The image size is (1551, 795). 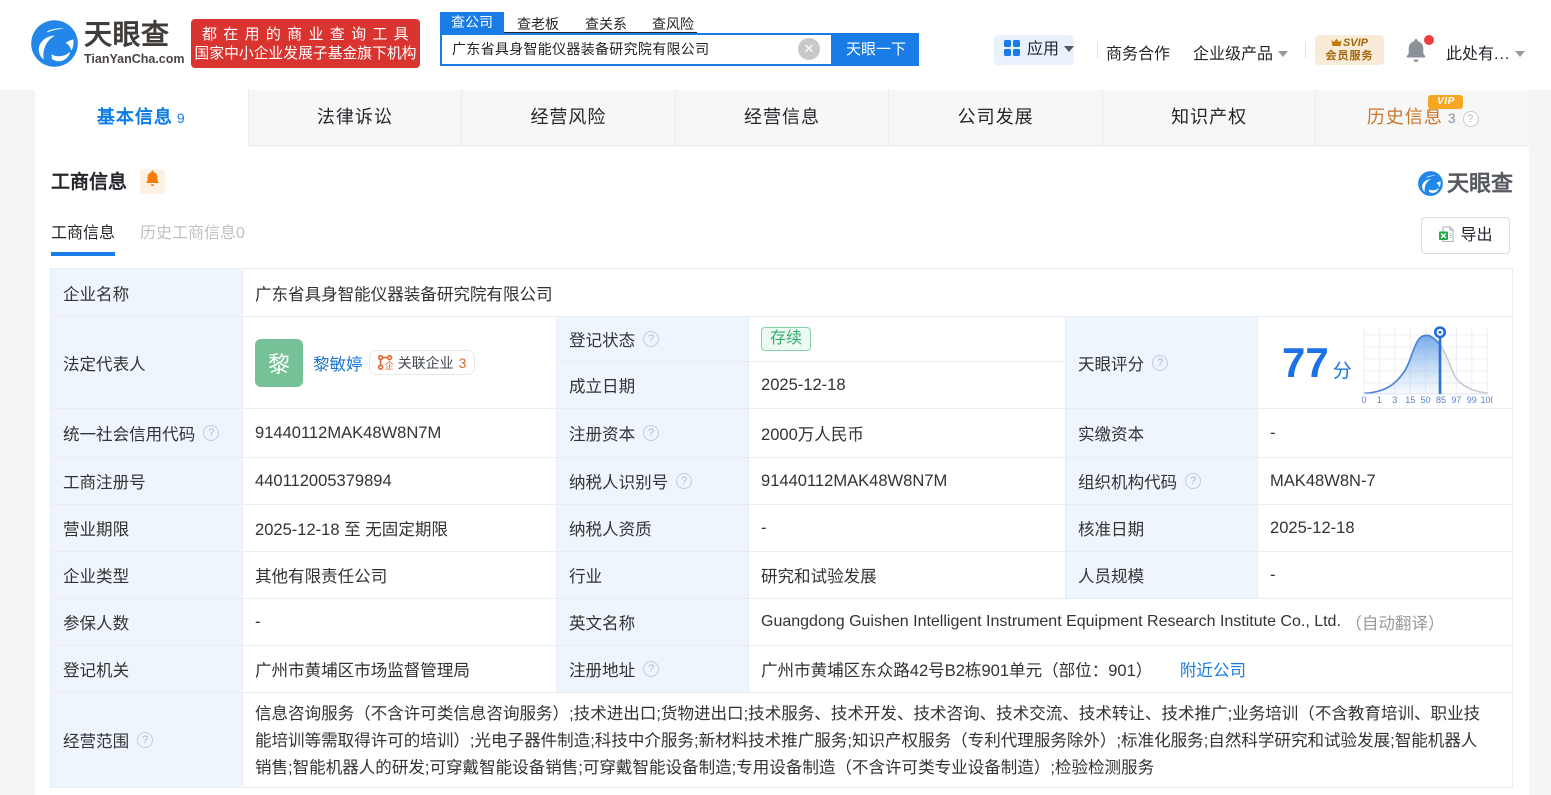 What do you see at coordinates (1456, 400) in the screenshot?
I see `svg-text: 97` at bounding box center [1456, 400].